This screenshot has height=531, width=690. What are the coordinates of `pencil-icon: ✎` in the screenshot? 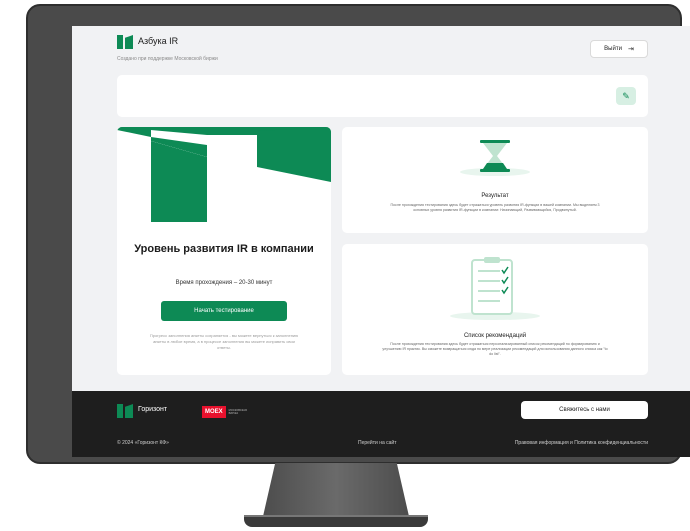 It's located at (626, 95).